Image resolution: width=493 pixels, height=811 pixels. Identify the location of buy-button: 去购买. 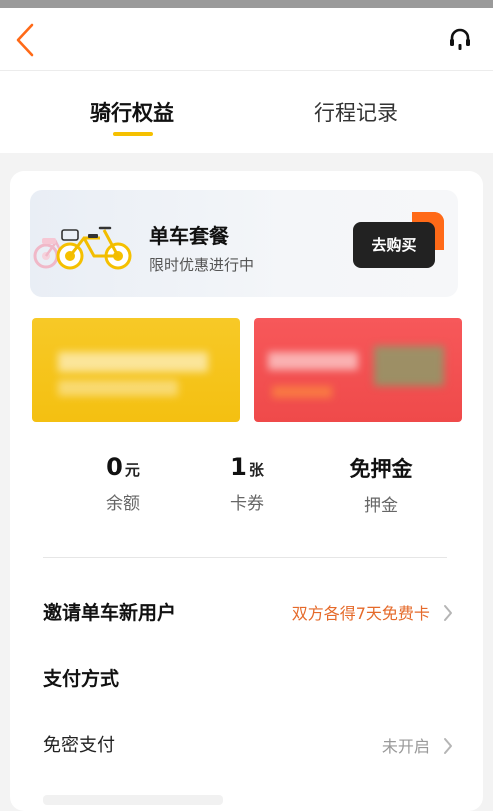
(394, 245).